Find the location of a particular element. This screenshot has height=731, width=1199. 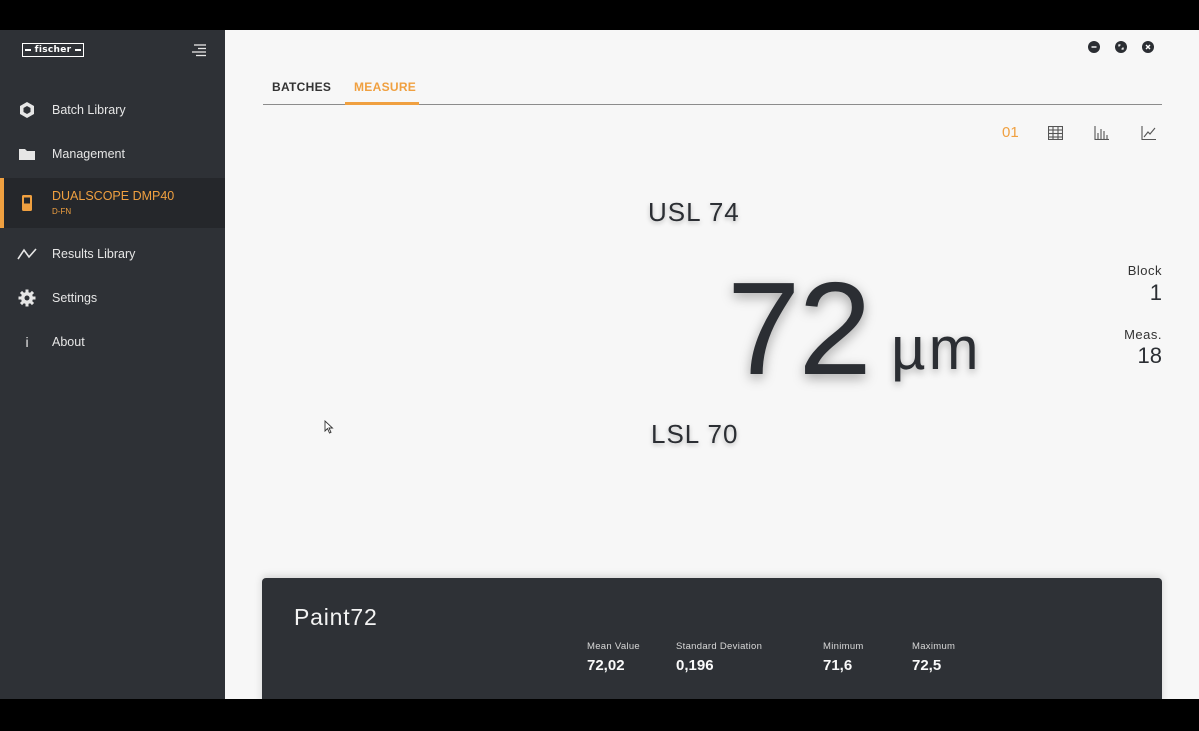

stat-value: 72,5 is located at coordinates (927, 665).